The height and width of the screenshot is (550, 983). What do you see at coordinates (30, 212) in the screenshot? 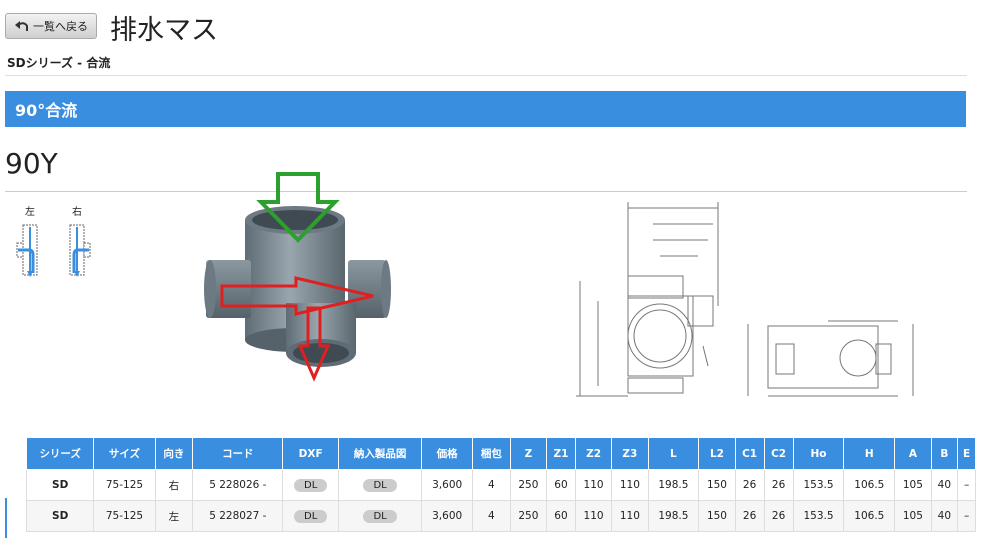
I see `direction-left-label: 左` at bounding box center [30, 212].